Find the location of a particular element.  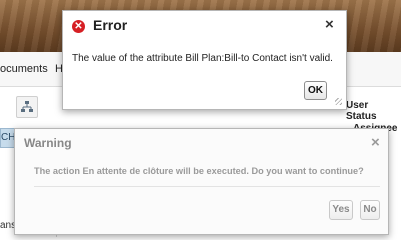

error-close-icon: × is located at coordinates (329, 24).